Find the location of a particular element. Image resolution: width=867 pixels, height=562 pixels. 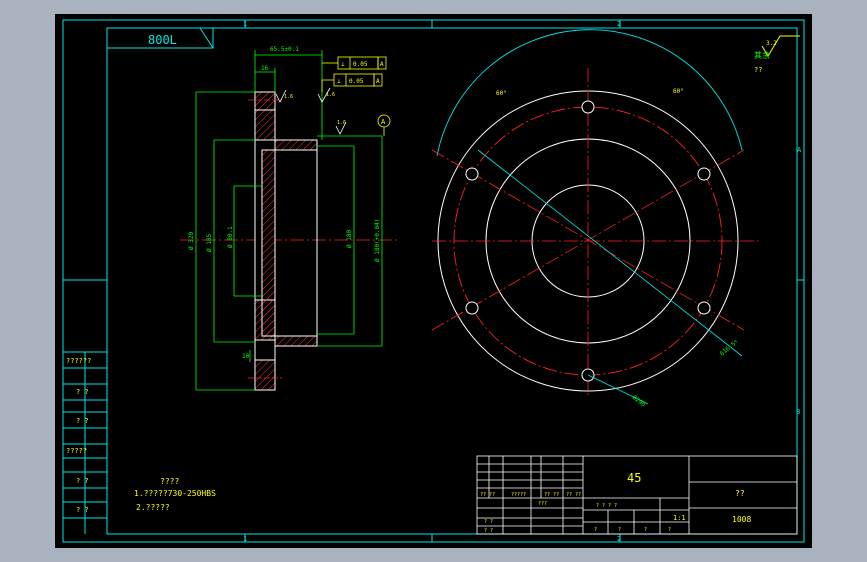

part-name: ?? is located at coordinates (740, 493).